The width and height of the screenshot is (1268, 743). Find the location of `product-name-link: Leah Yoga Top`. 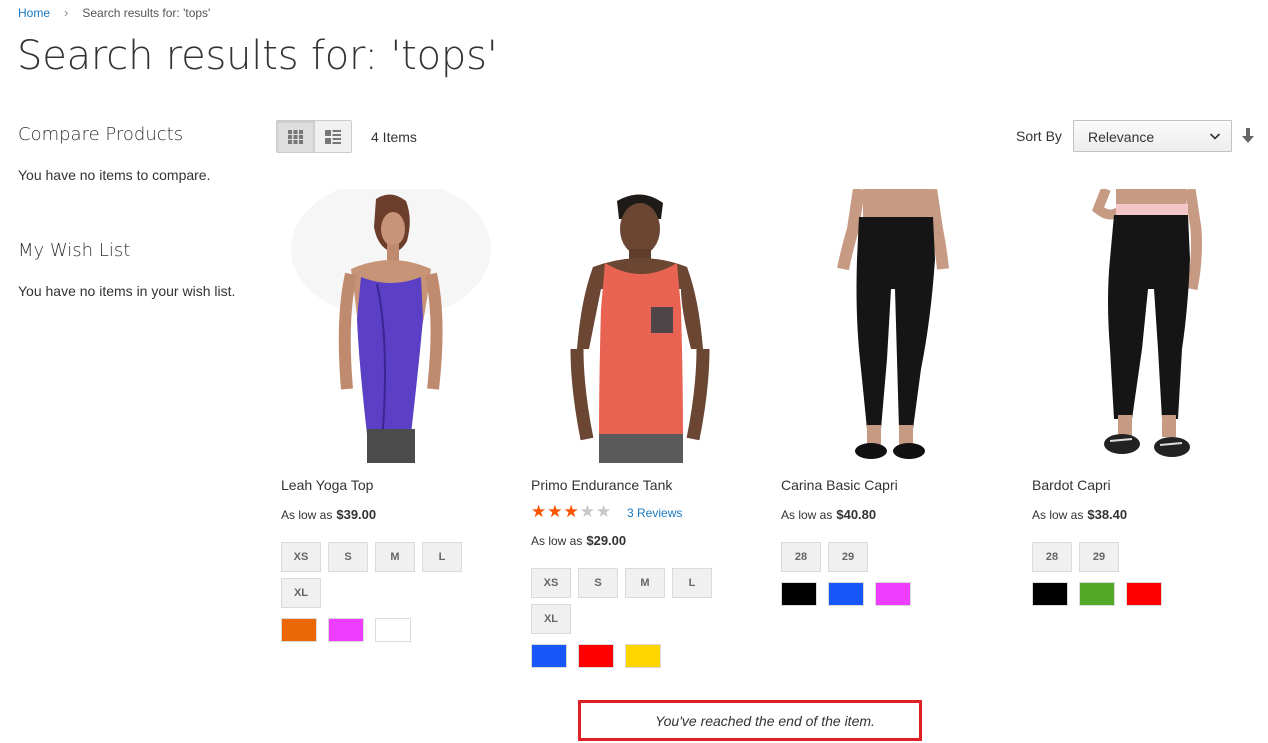

product-name-link: Leah Yoga Top is located at coordinates (393, 486).